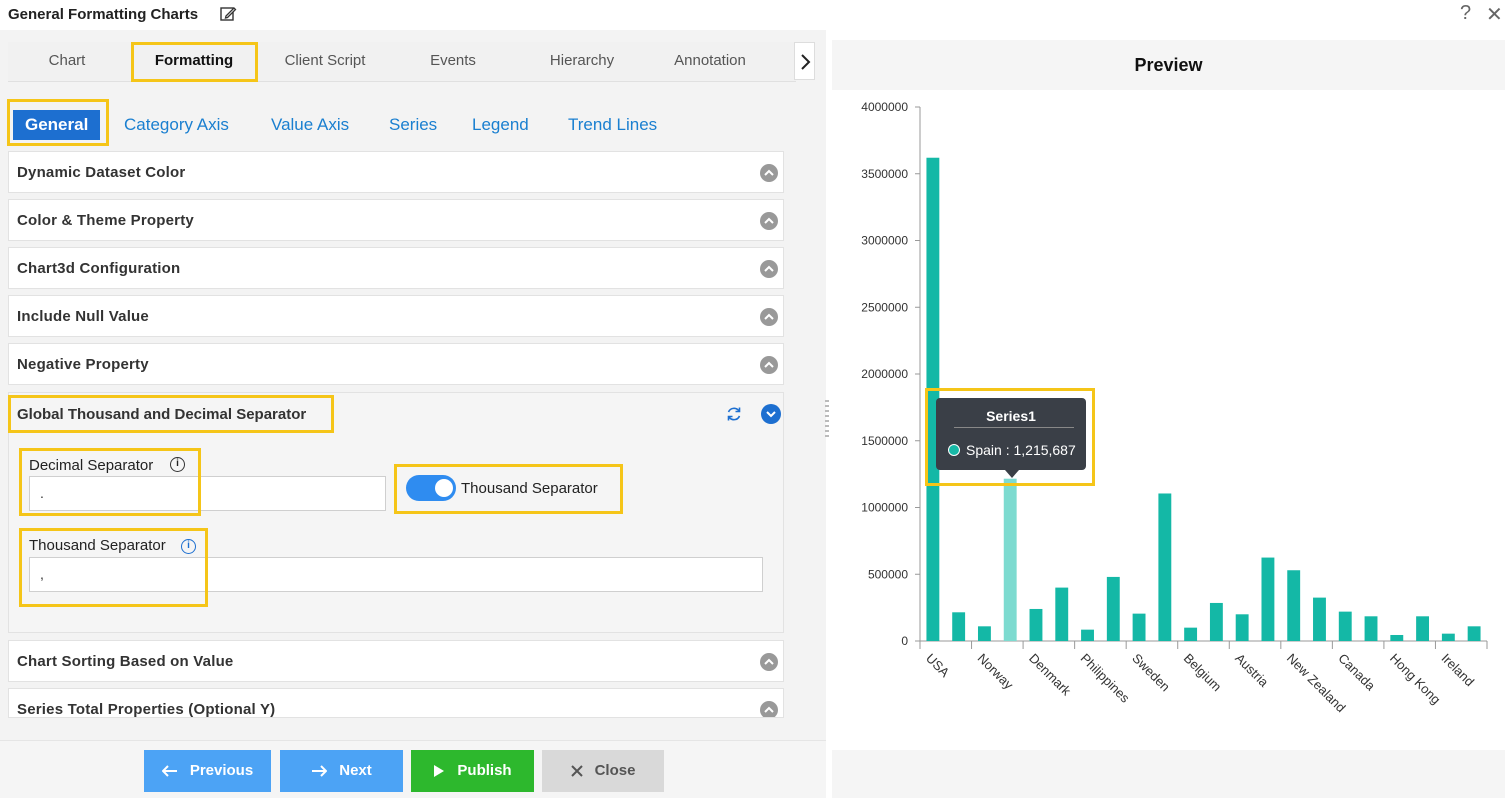 Image resolution: width=1505 pixels, height=798 pixels. Describe the element at coordinates (169, 771) in the screenshot. I see `arrow-left-icon` at that location.